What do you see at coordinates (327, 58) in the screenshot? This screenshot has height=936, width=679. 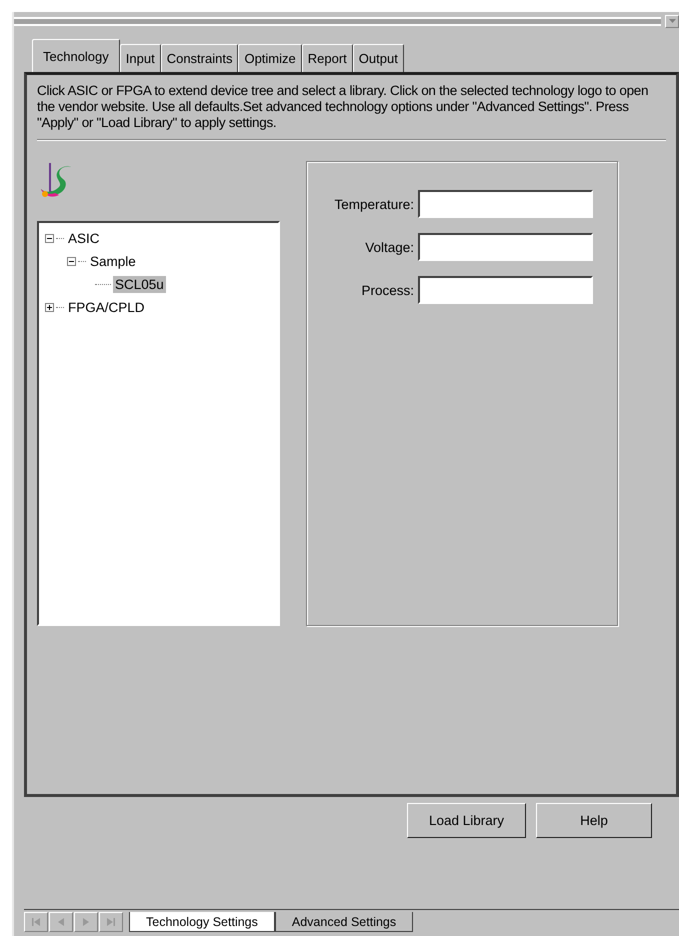 I see `tab: Report` at bounding box center [327, 58].